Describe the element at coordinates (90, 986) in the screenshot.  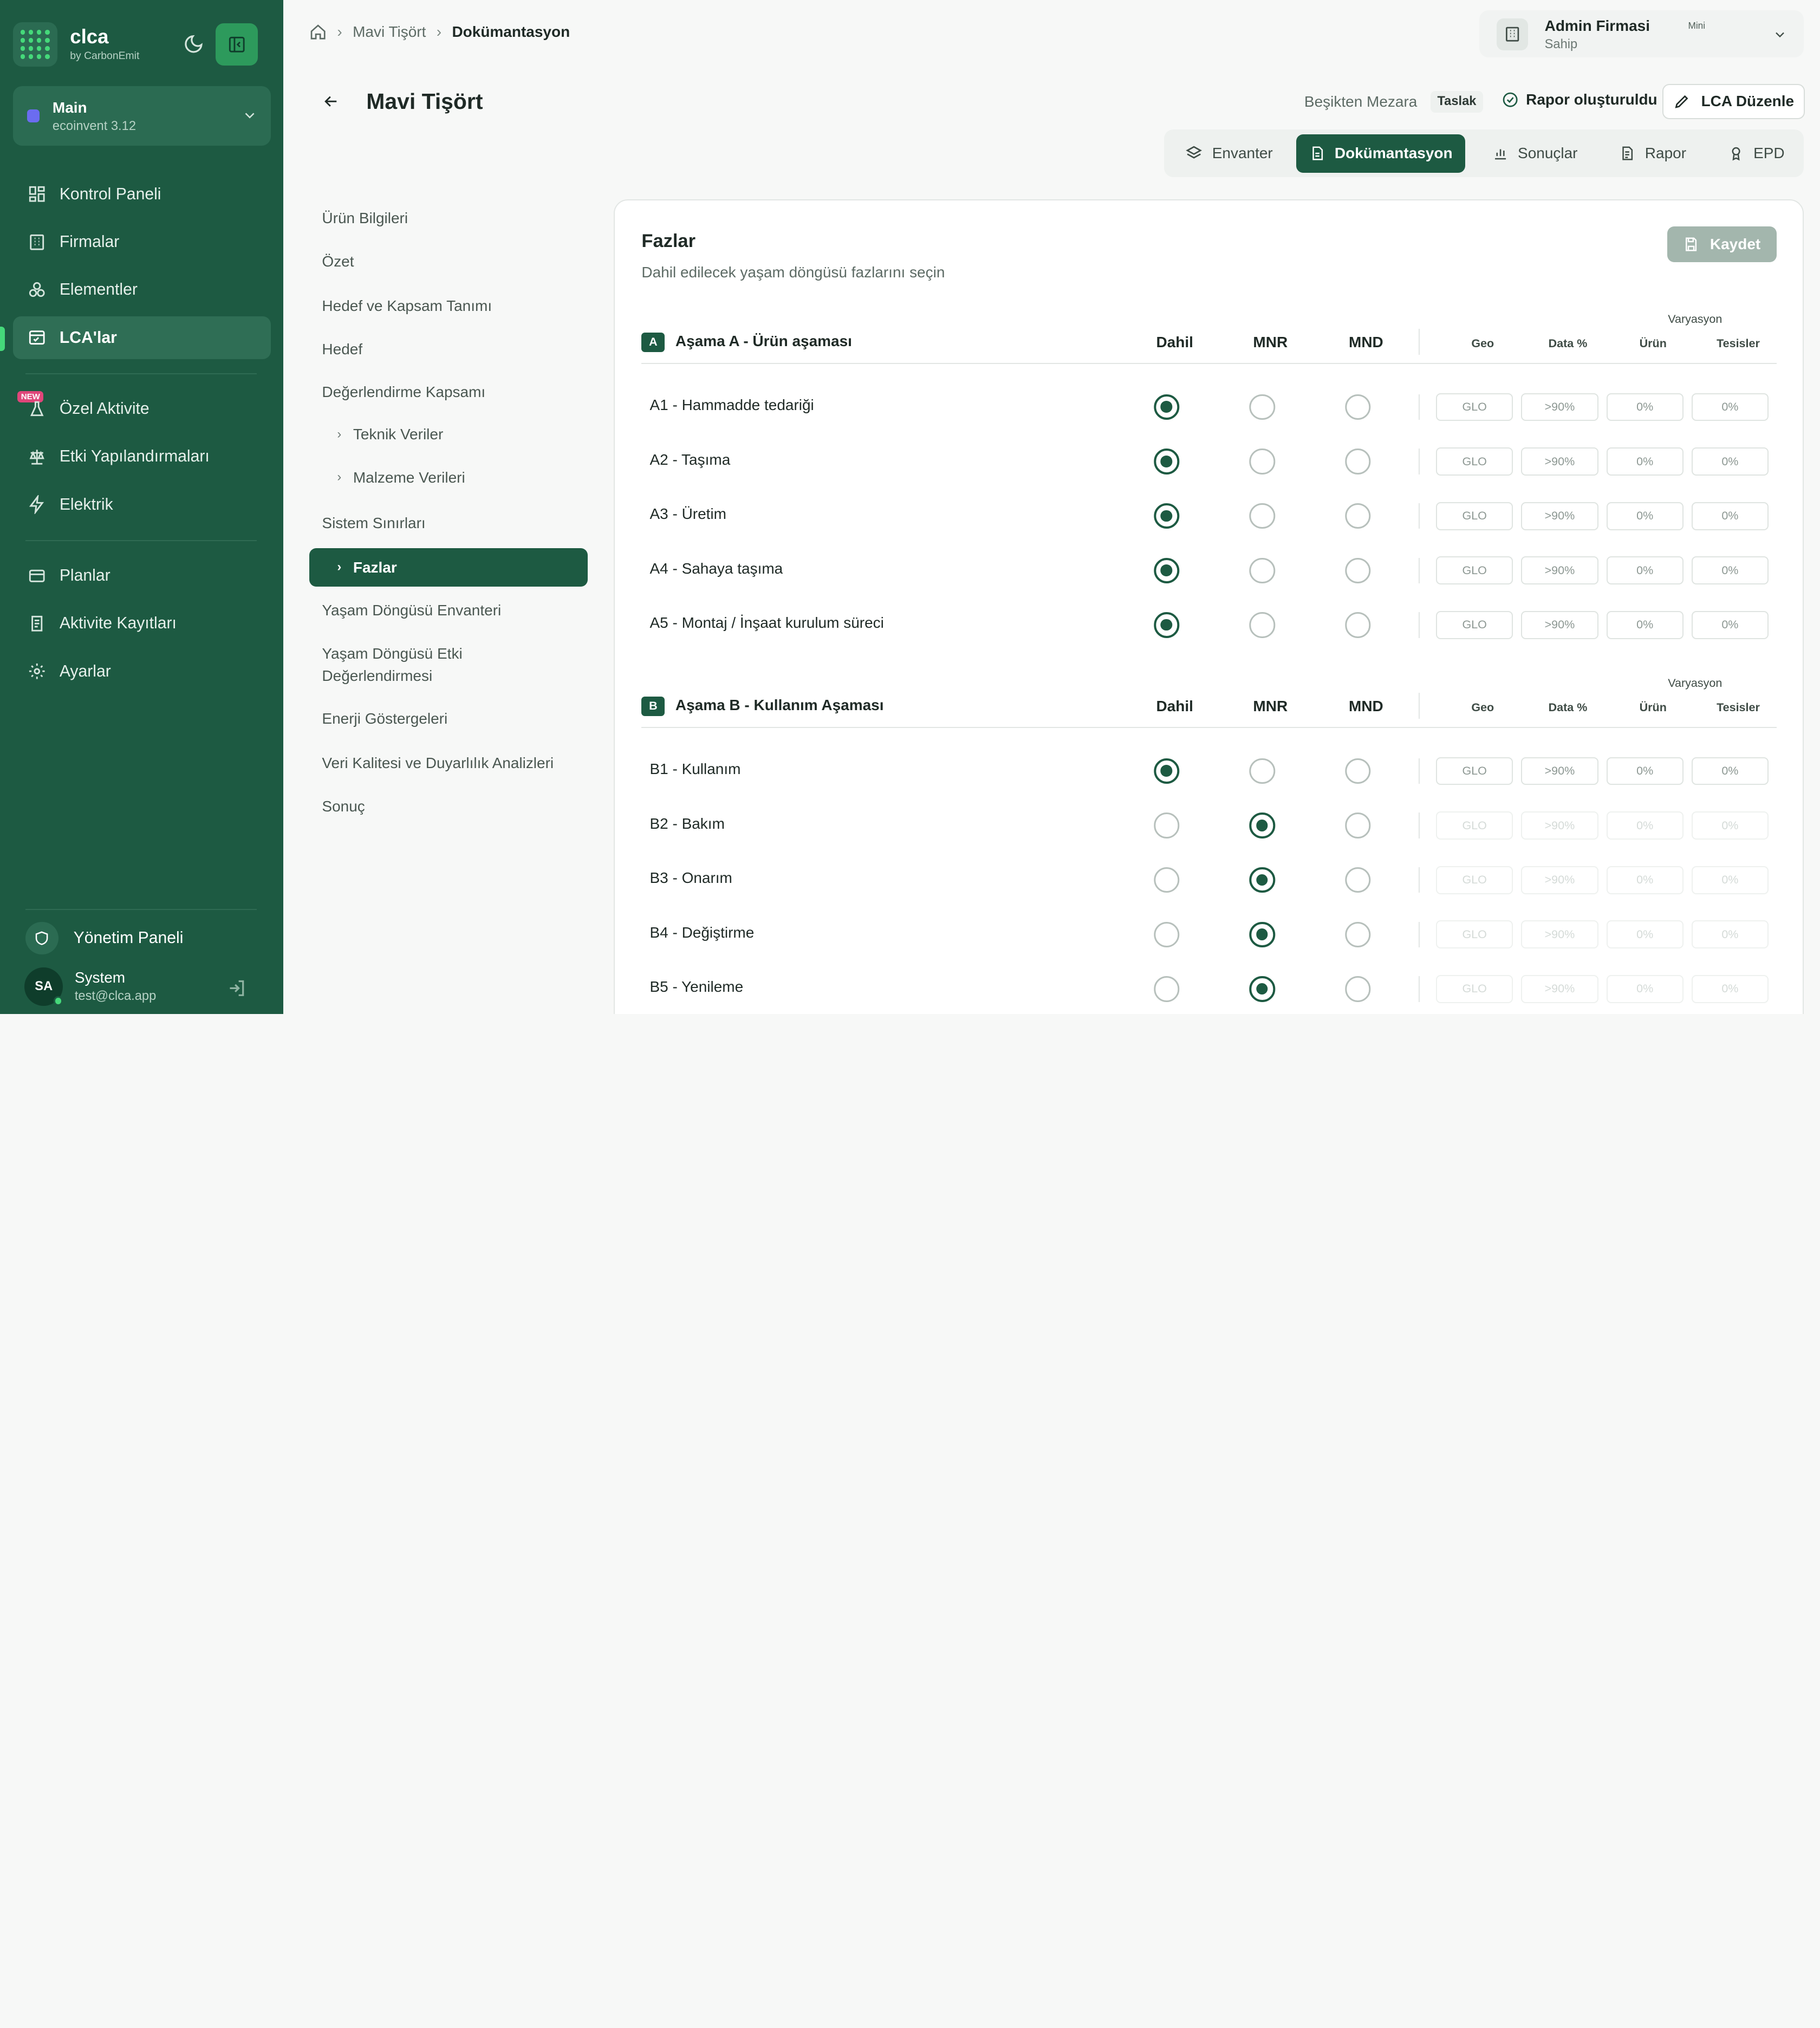
I see `user-profile: SA System test@clca.app` at that location.